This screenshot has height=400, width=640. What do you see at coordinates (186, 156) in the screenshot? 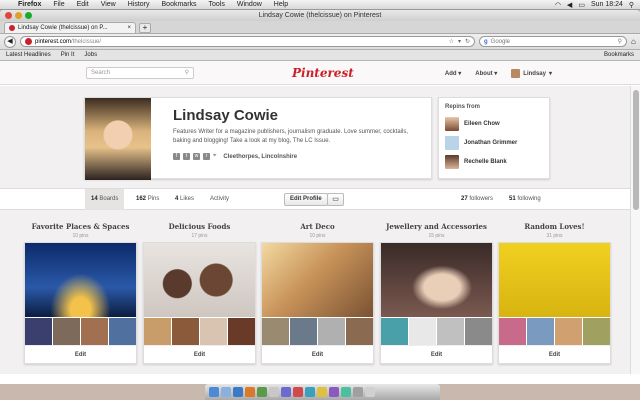
I see `twitter-icon: t` at bounding box center [186, 156].